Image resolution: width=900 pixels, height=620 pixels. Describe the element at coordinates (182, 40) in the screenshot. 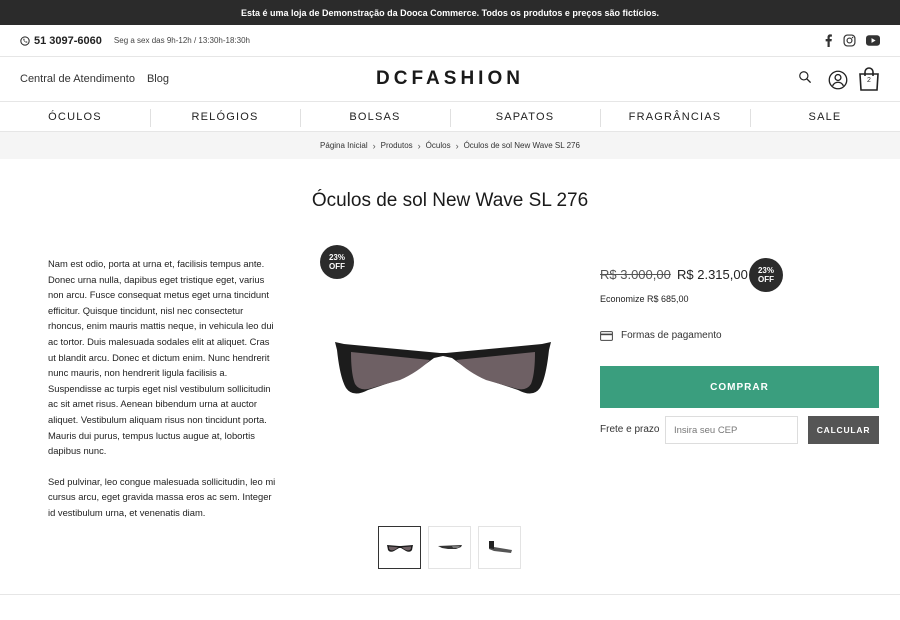

I see `business-hours: Seg a sex das 9h-12h / 13:30h-18:30h` at that location.